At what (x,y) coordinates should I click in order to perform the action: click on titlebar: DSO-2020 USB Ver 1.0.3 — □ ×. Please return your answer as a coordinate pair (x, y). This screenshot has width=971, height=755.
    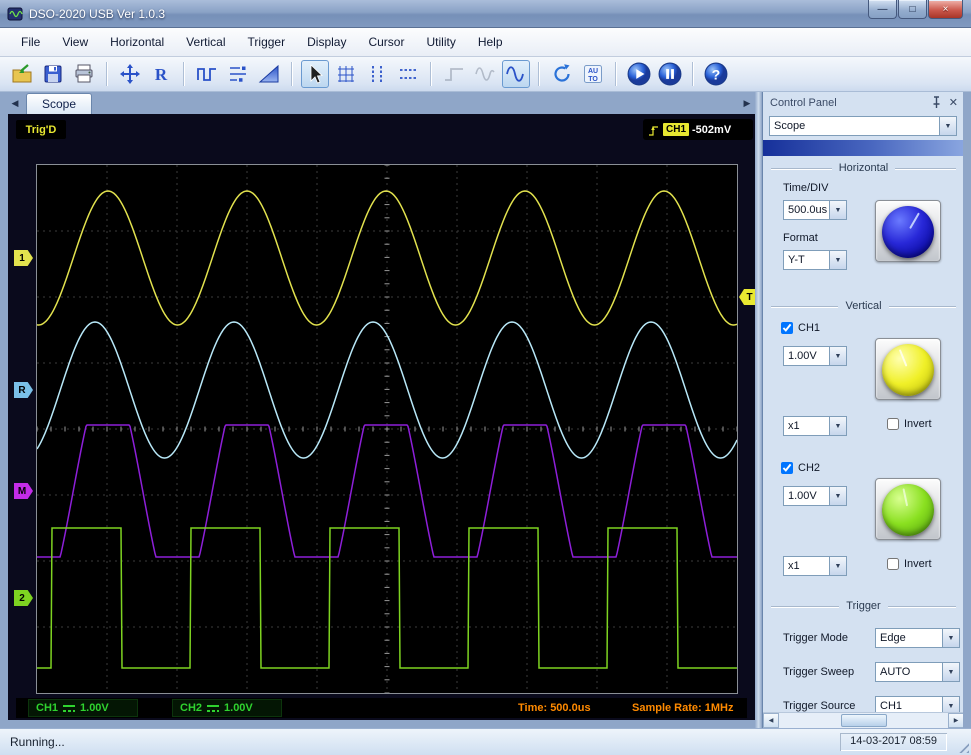
    Looking at the image, I should click on (485, 14).